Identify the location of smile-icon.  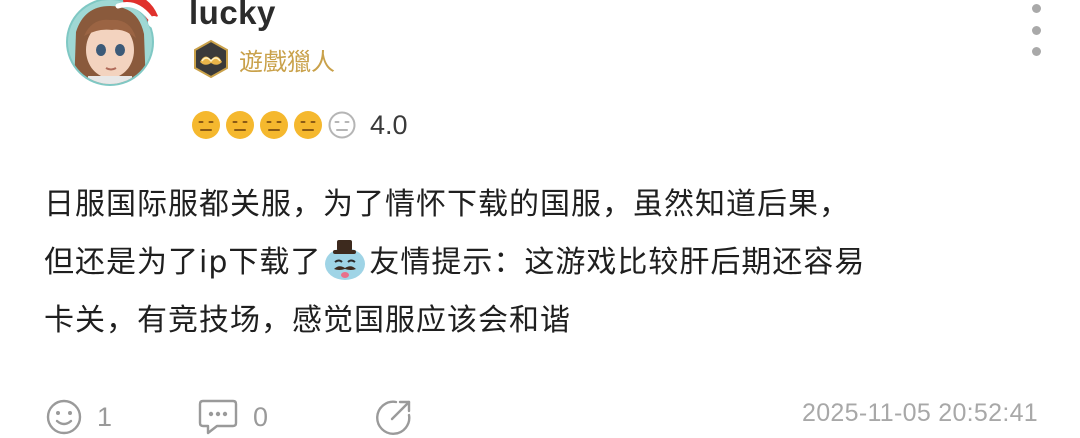
(64, 417).